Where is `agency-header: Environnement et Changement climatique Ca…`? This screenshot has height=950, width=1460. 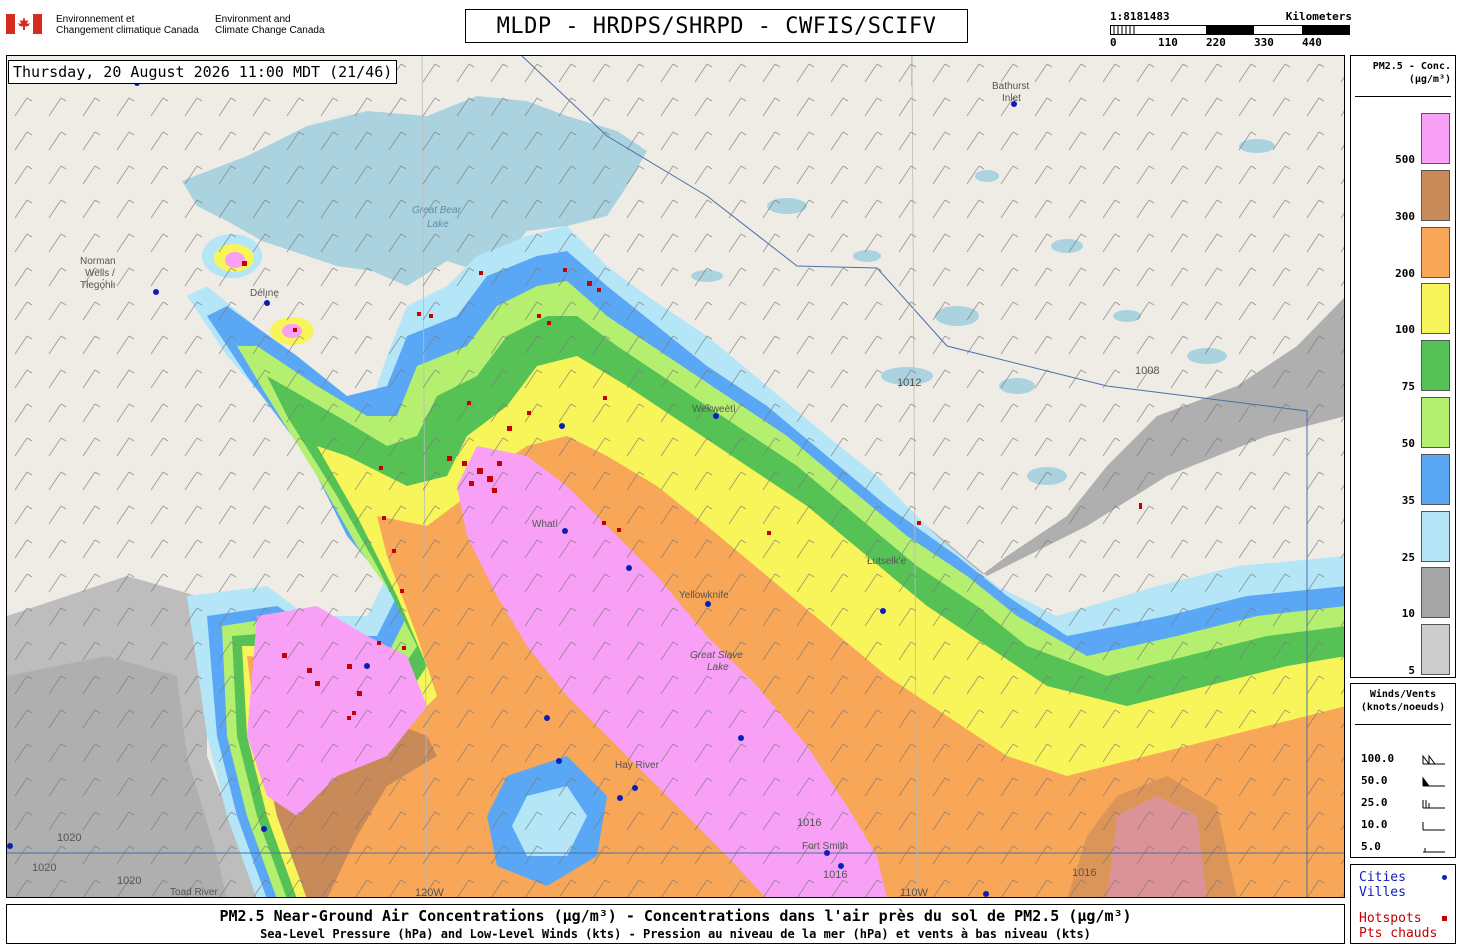 agency-header: Environnement et Changement climatique Ca… is located at coordinates (171, 27).